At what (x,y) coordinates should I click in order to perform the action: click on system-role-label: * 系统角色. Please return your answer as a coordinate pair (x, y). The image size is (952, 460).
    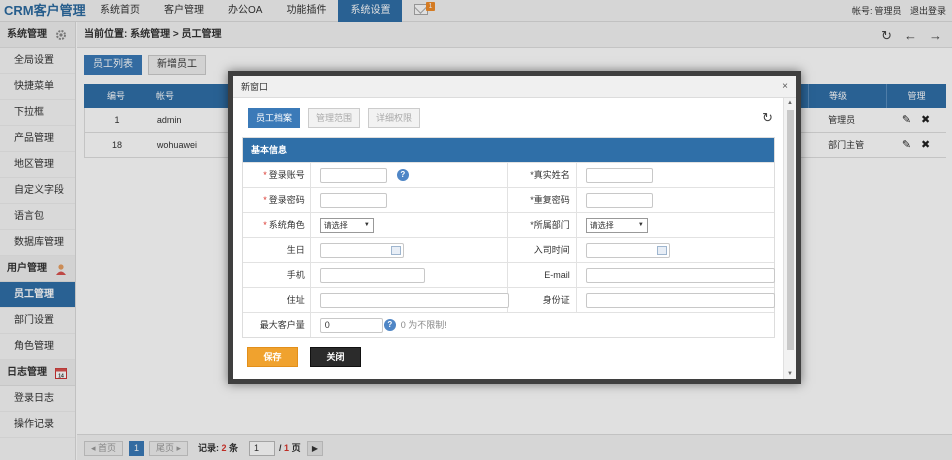
    Looking at the image, I should click on (284, 225).